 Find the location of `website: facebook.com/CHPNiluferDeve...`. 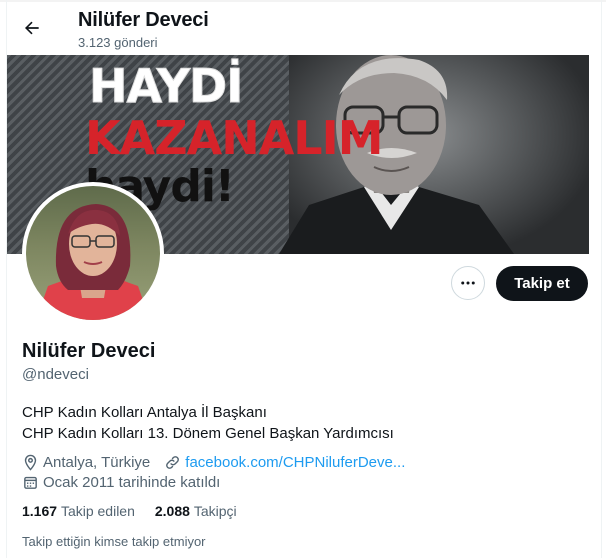

website: facebook.com/CHPNiluferDeve... is located at coordinates (284, 462).